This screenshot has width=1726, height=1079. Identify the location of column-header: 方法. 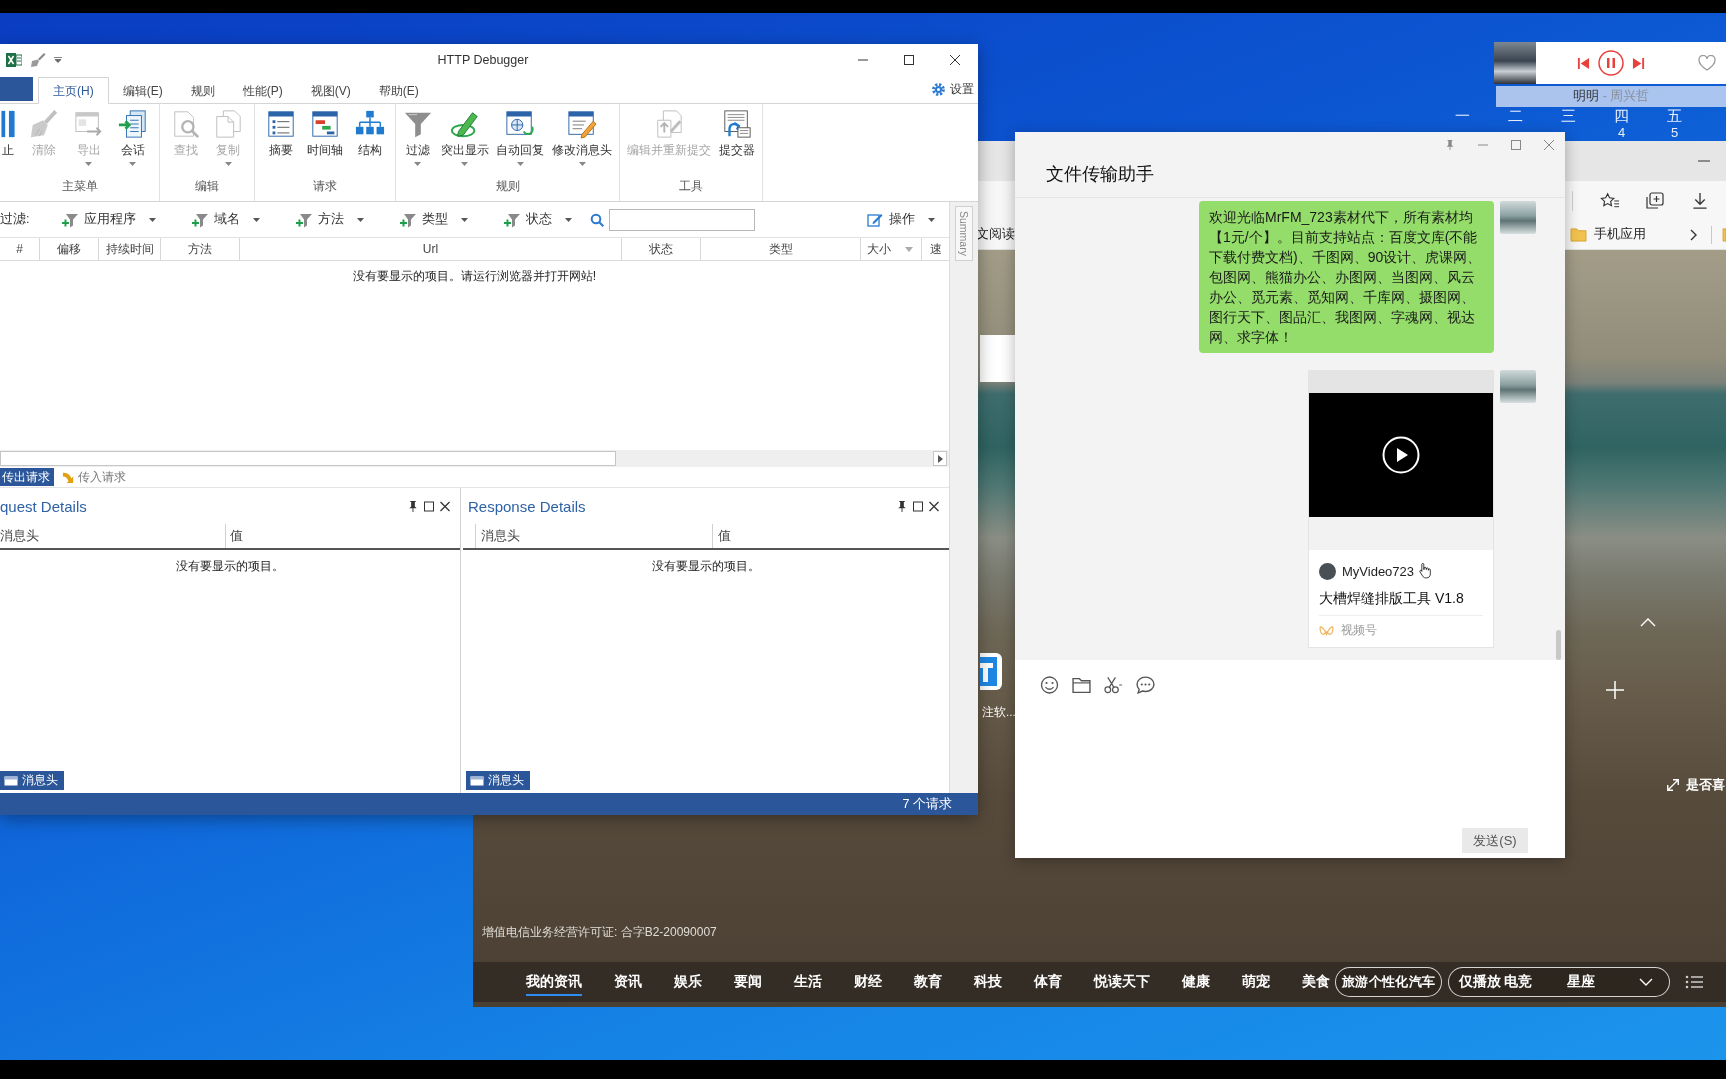
(200, 249).